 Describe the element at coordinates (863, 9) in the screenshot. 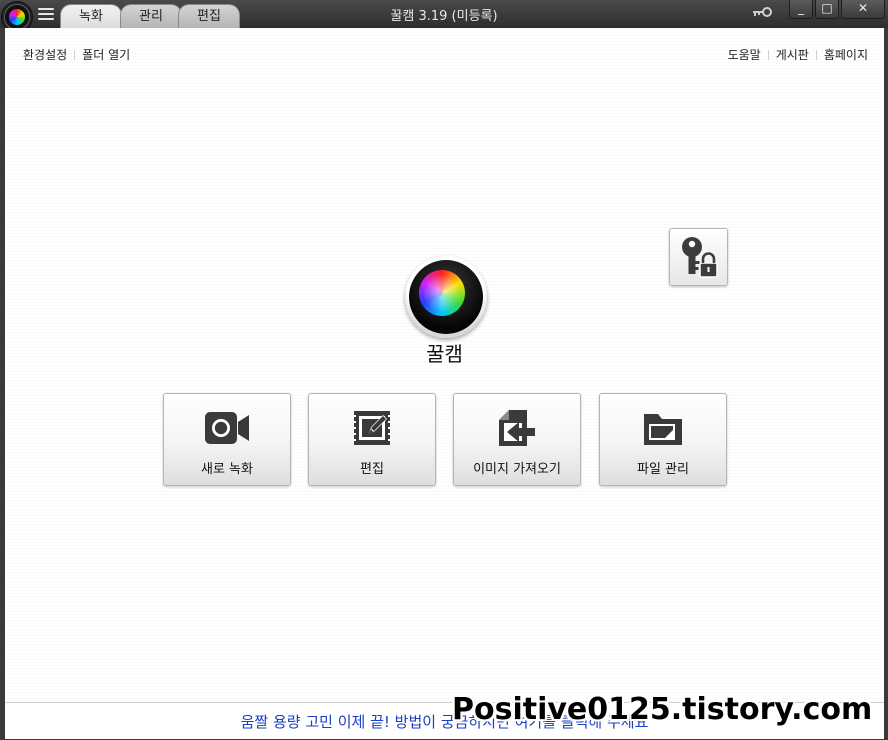

I see `close-button: ✕` at that location.